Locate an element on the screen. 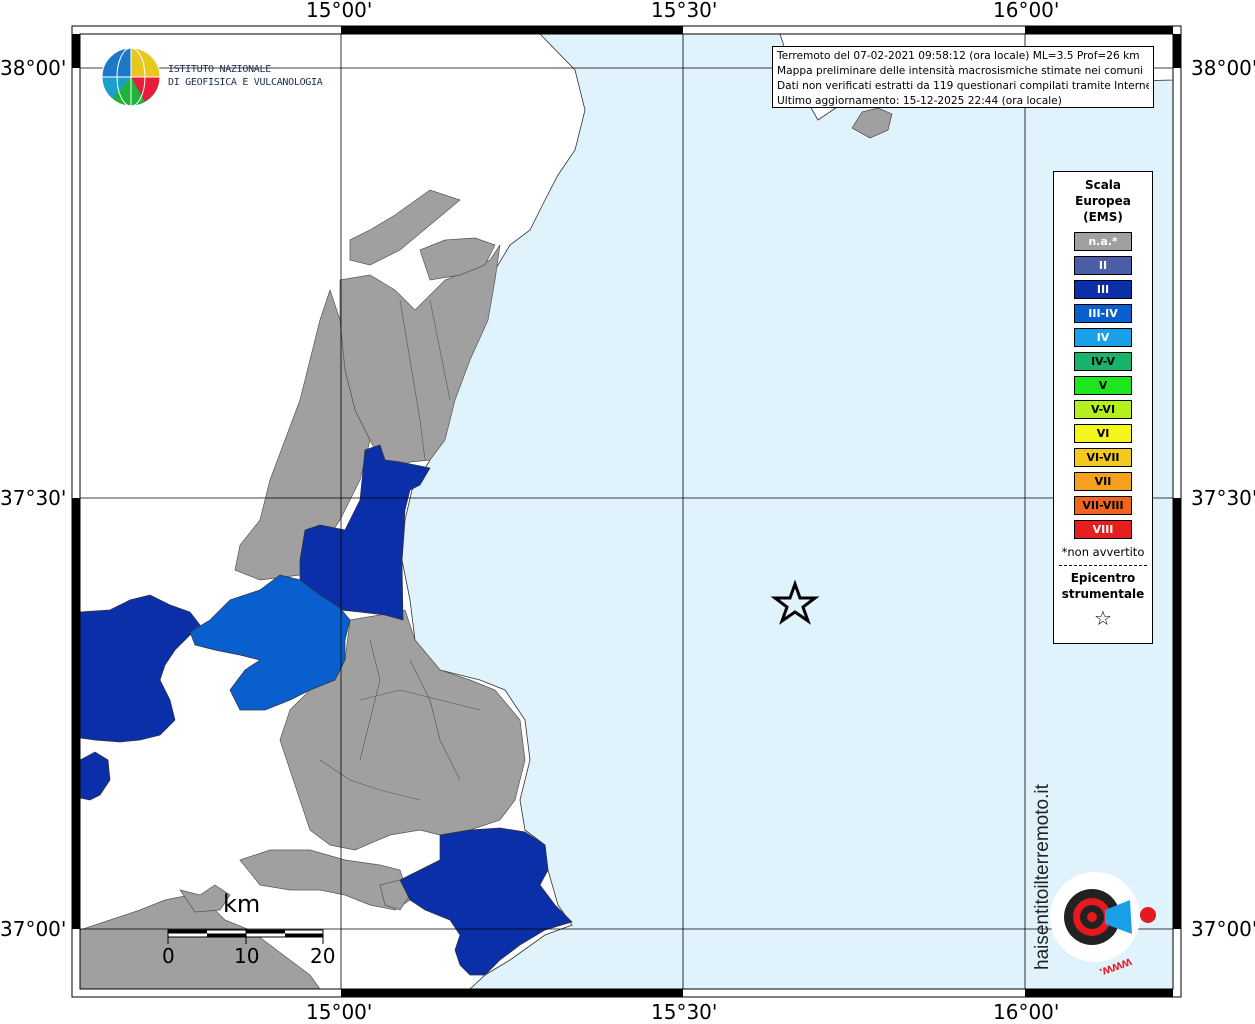 The height and width of the screenshot is (1024, 1255). bottom-lon-label: 15°30' is located at coordinates (684, 1012).